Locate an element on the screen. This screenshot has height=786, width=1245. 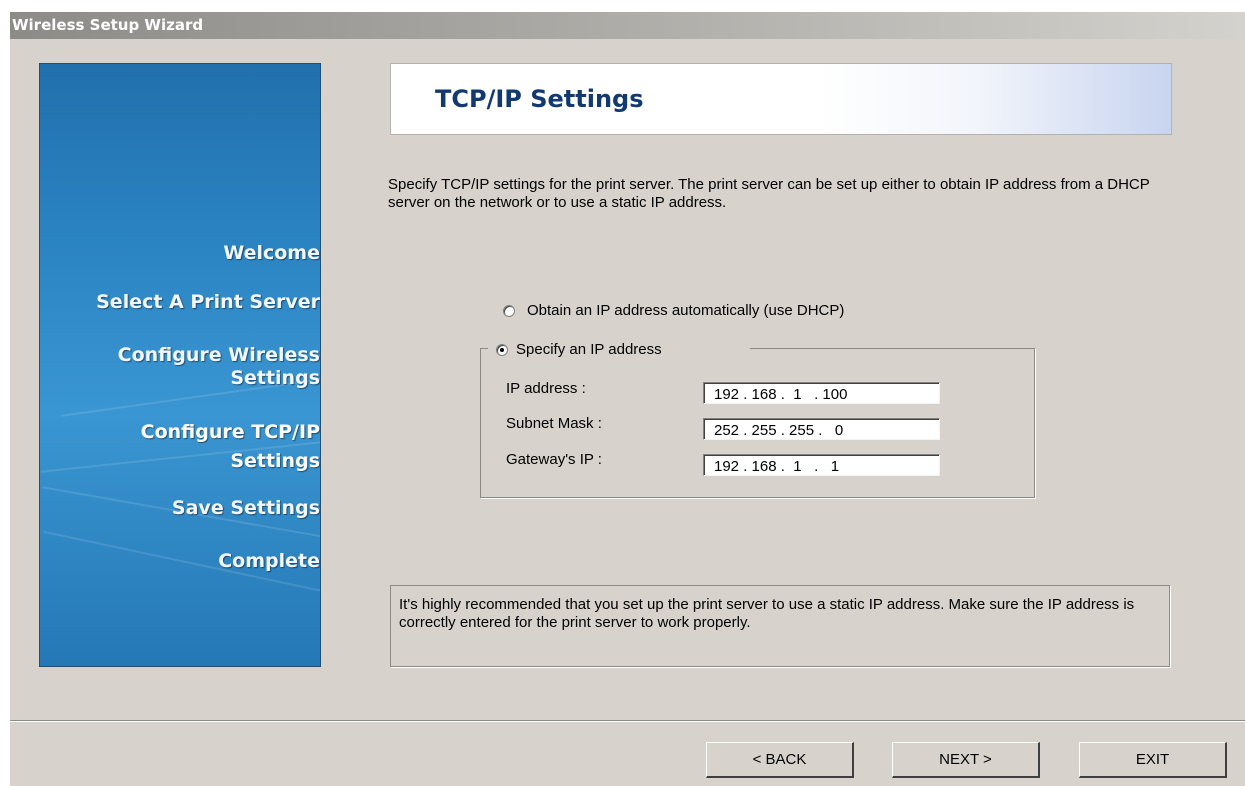
step-label-line1: Configure TCP/IP is located at coordinates (230, 432).